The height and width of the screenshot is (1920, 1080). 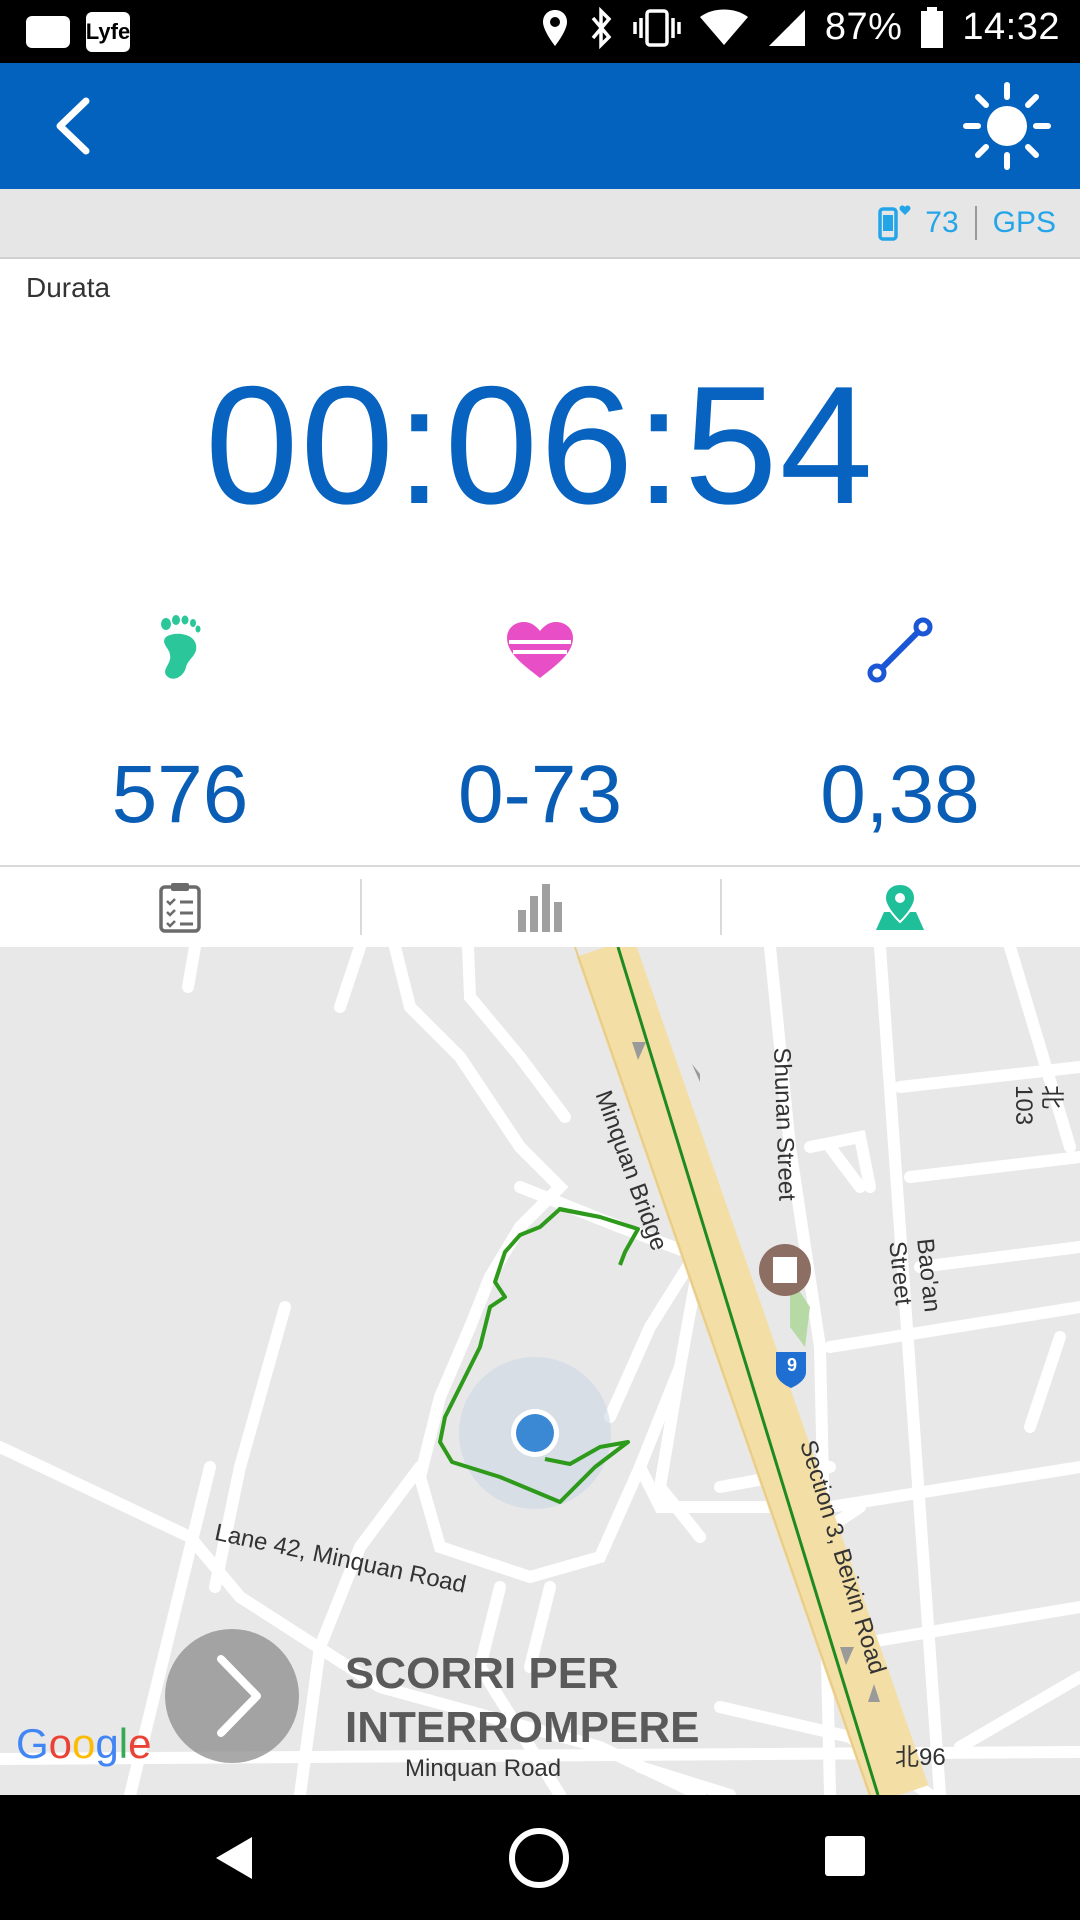 I want to click on map-label-road: Minquan Road, so click(x=483, y=1768).